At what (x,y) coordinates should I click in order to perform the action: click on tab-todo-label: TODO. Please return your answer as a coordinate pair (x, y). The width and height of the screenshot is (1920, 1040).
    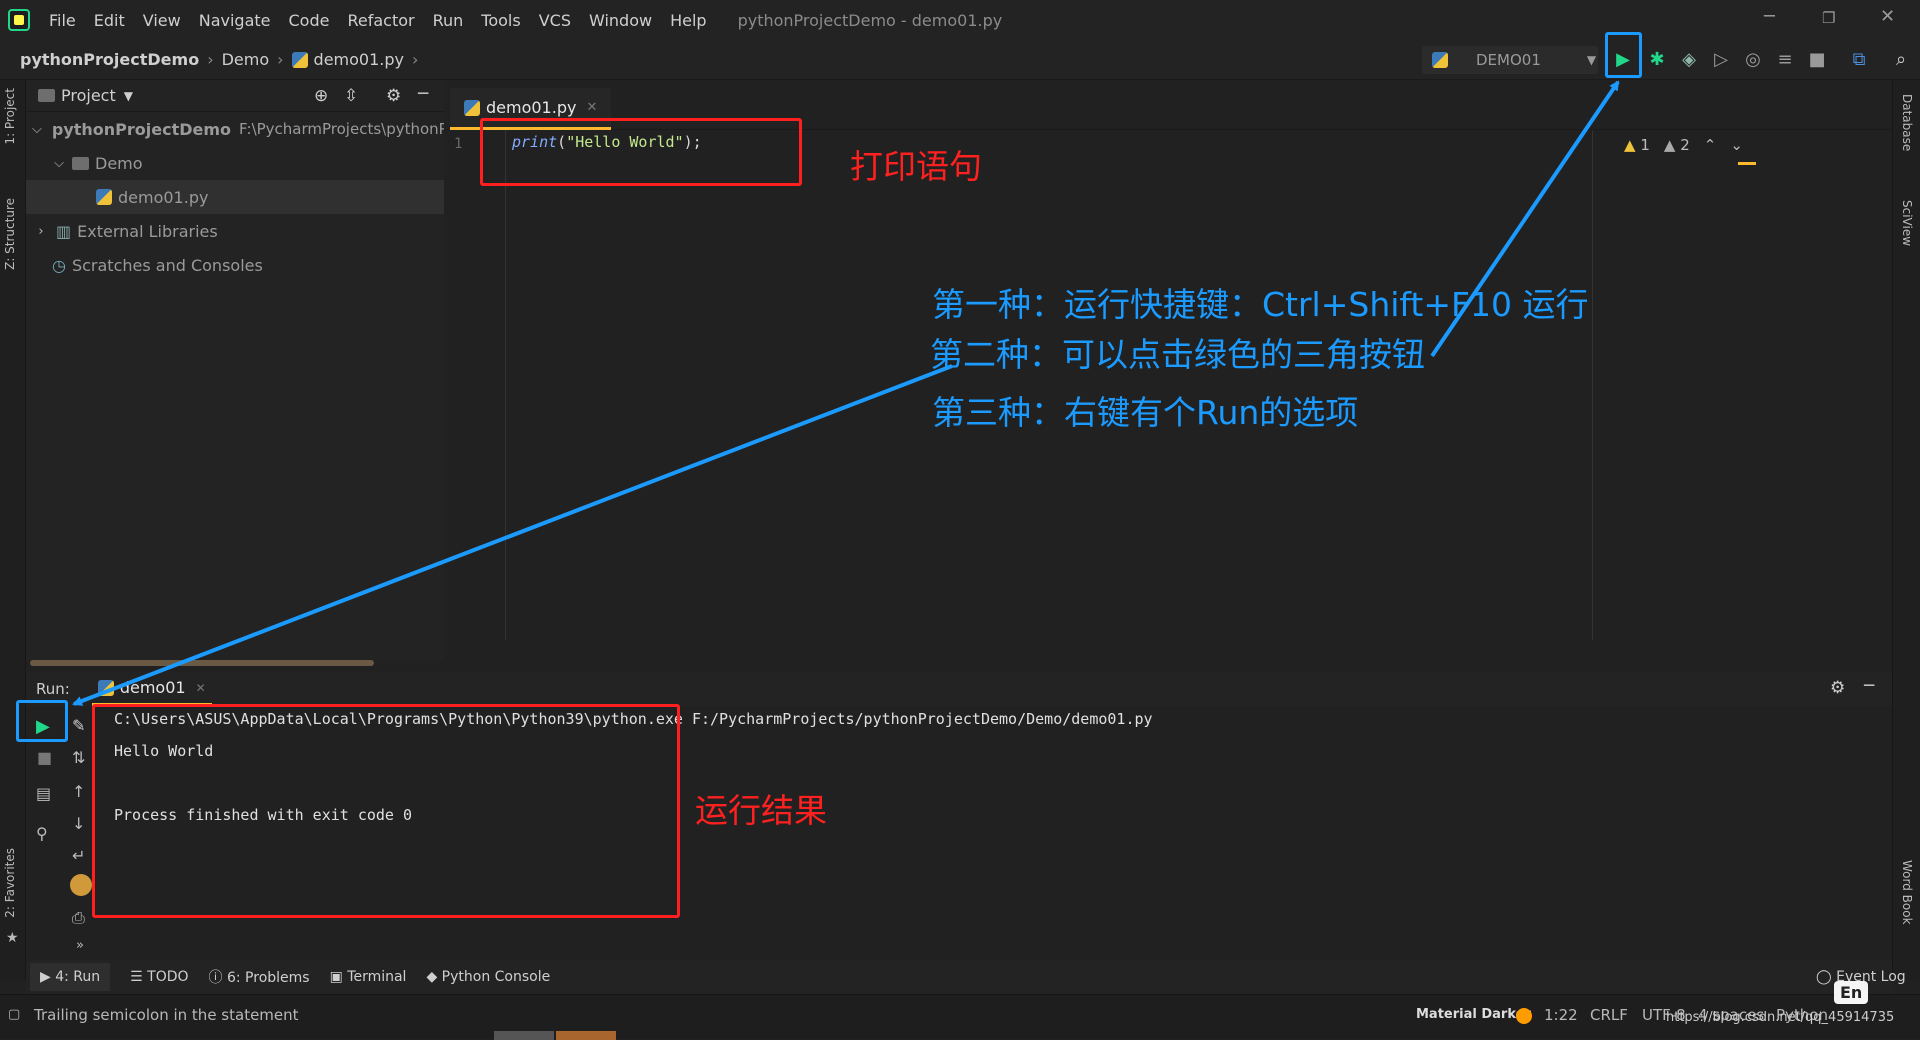
    Looking at the image, I should click on (168, 977).